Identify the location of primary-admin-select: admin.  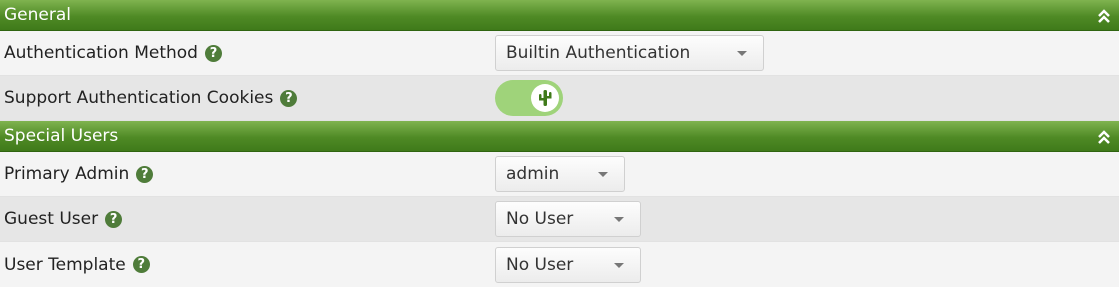
(560, 174).